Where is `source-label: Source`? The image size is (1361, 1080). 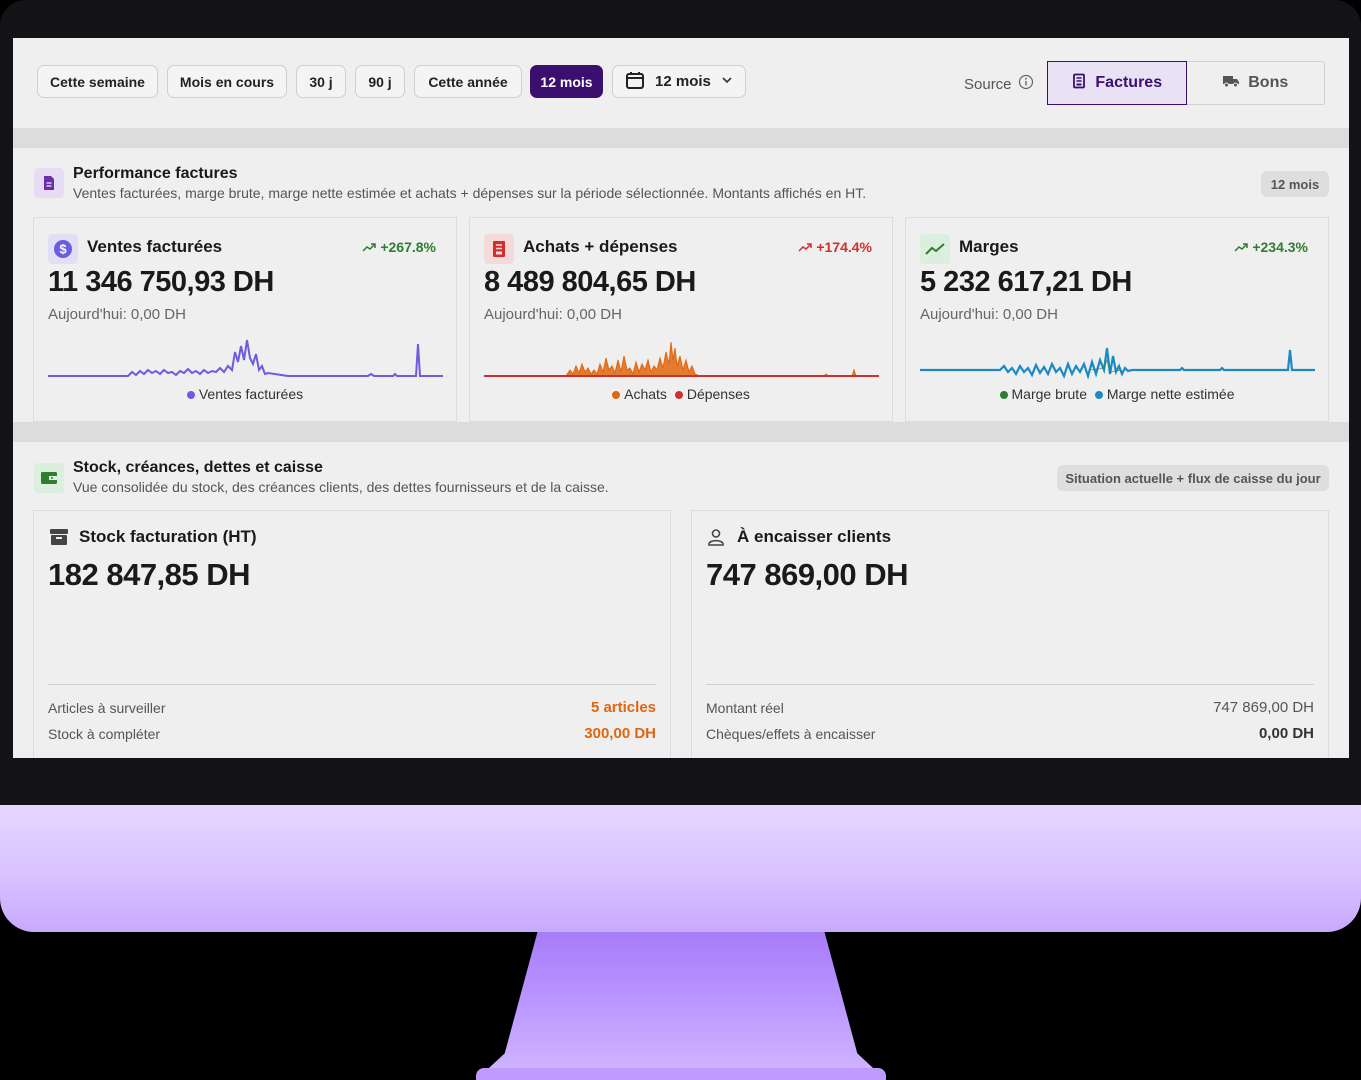 source-label: Source is located at coordinates (988, 84).